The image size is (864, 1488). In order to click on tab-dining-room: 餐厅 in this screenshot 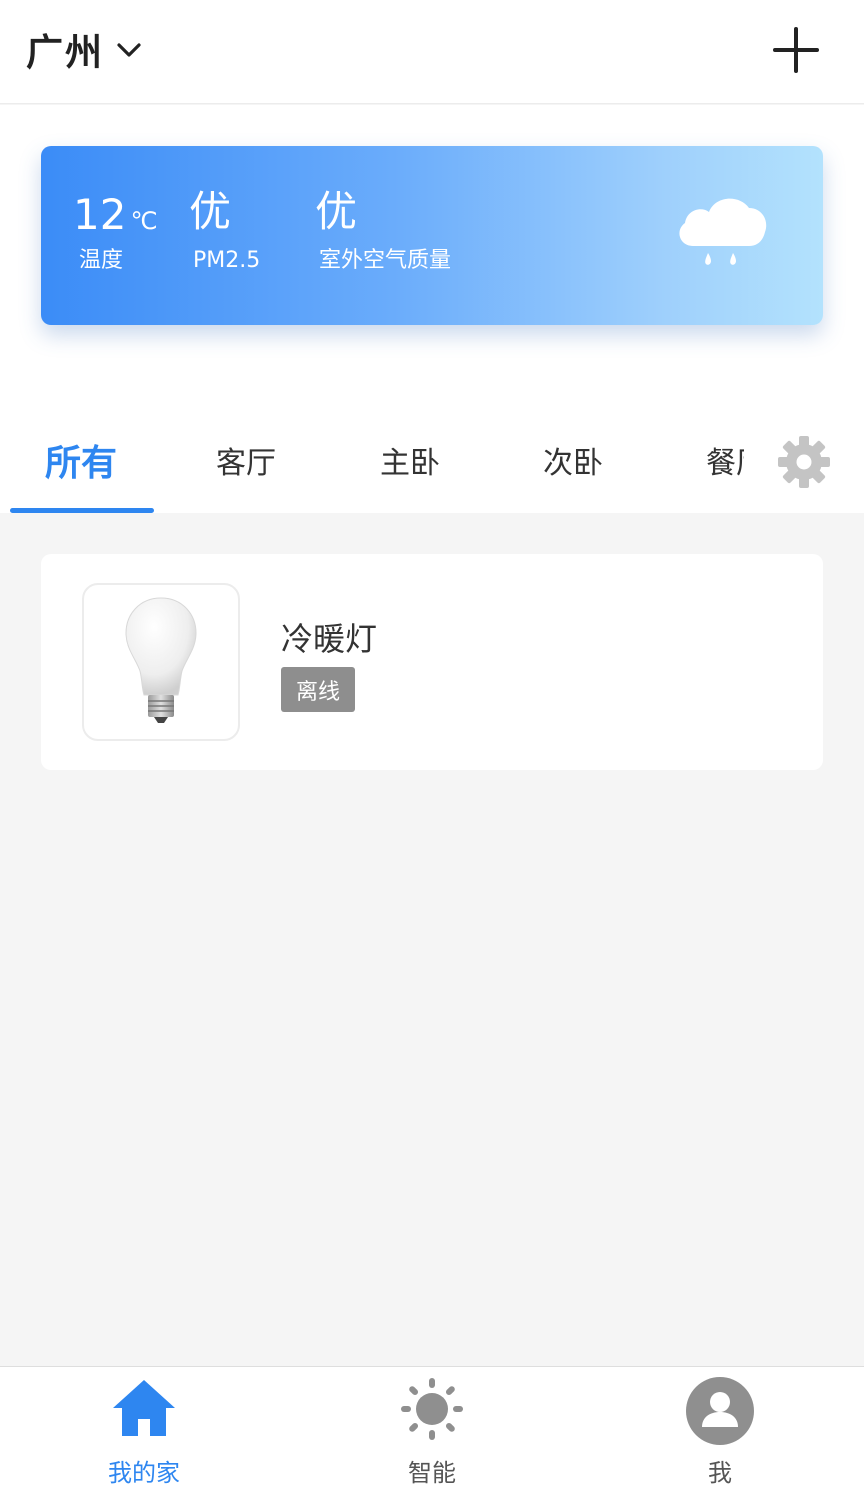, I will do `click(725, 460)`.